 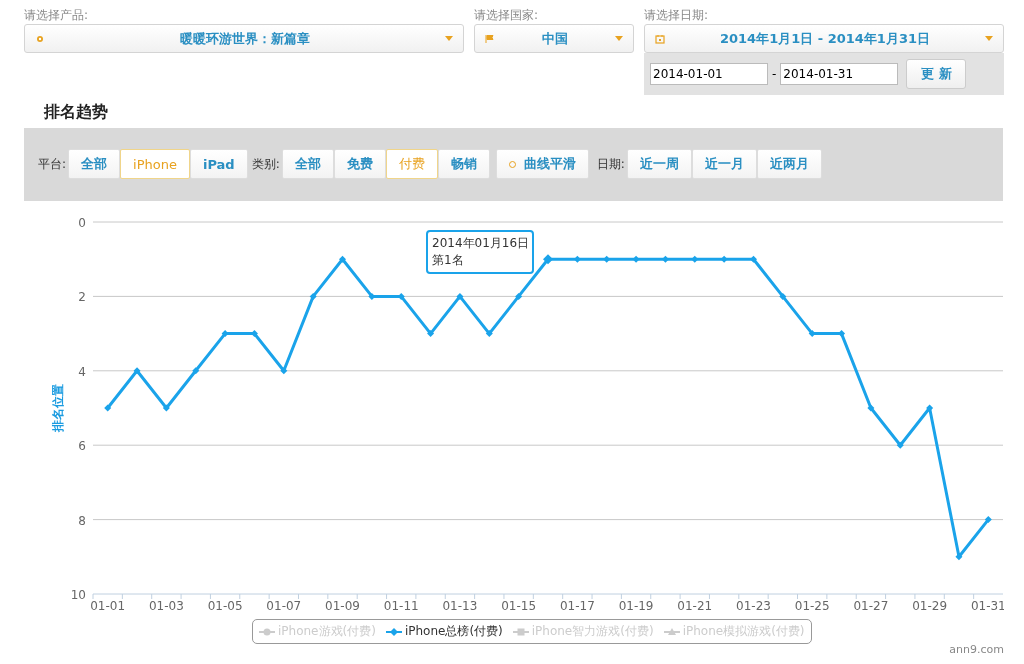 What do you see at coordinates (78, 595) in the screenshot?
I see `y-tick-label: 10` at bounding box center [78, 595].